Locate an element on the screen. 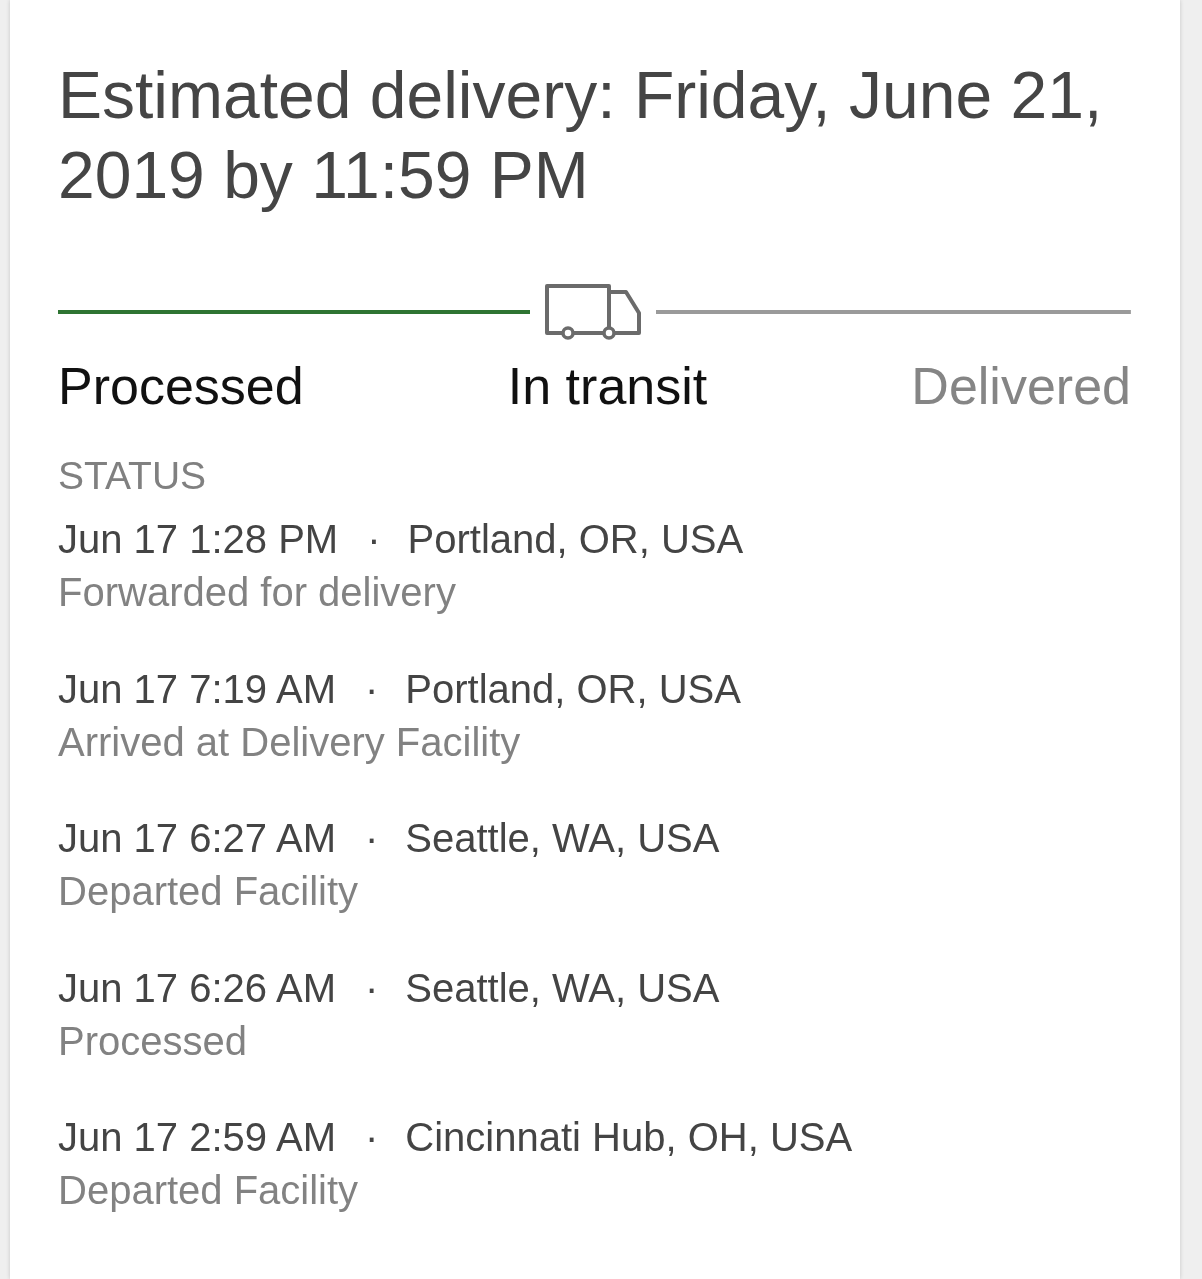  event-time: Jun 17 1:28 PM is located at coordinates (198, 539).